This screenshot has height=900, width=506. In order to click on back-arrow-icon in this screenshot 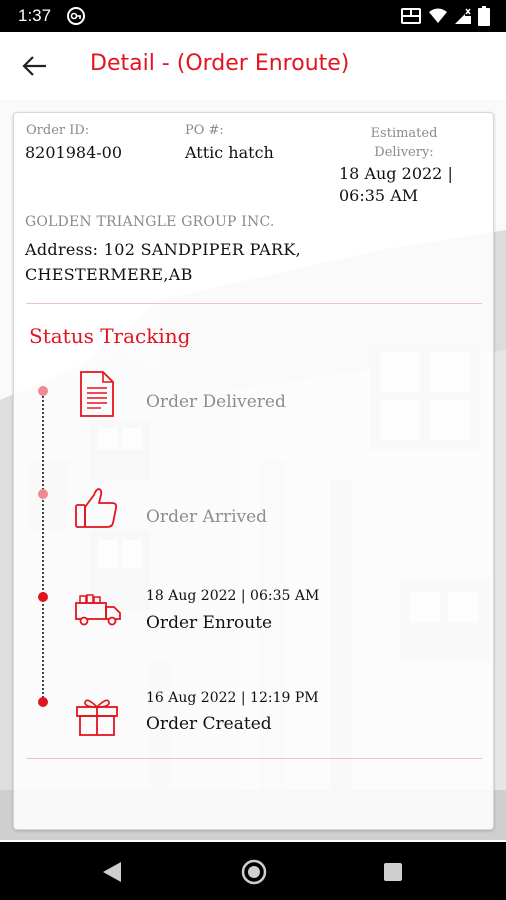, I will do `click(35, 66)`.